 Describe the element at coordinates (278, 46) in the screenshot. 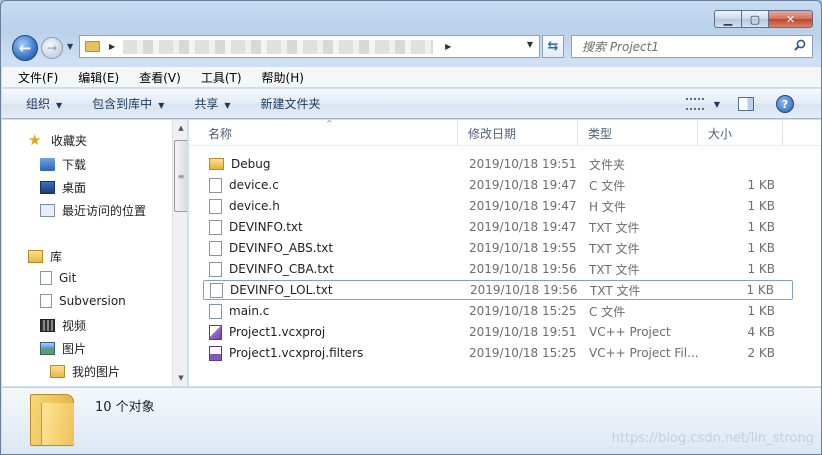

I see `address-path-redacted` at that location.